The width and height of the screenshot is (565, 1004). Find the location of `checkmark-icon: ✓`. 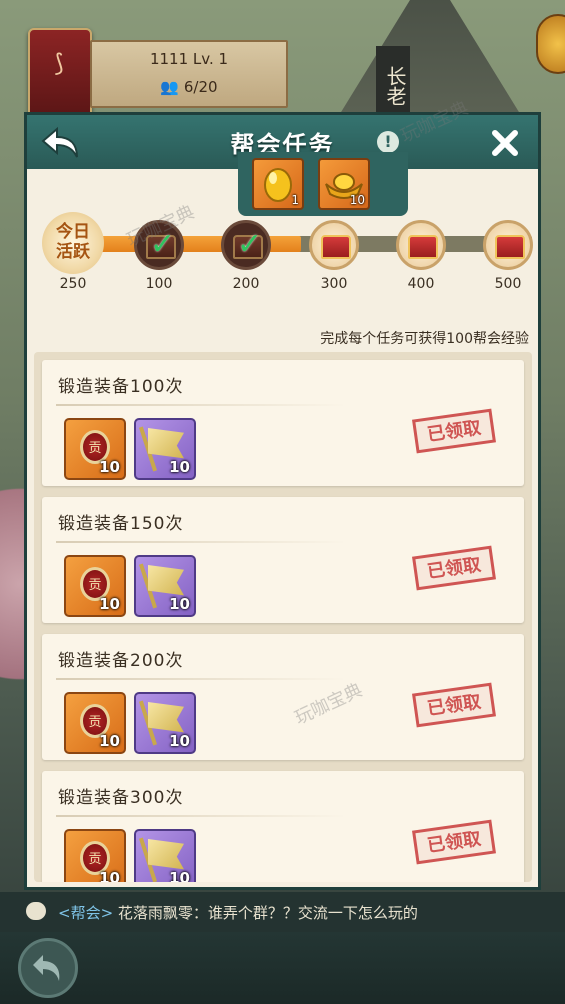

checkmark-icon: ✓ is located at coordinates (250, 244).